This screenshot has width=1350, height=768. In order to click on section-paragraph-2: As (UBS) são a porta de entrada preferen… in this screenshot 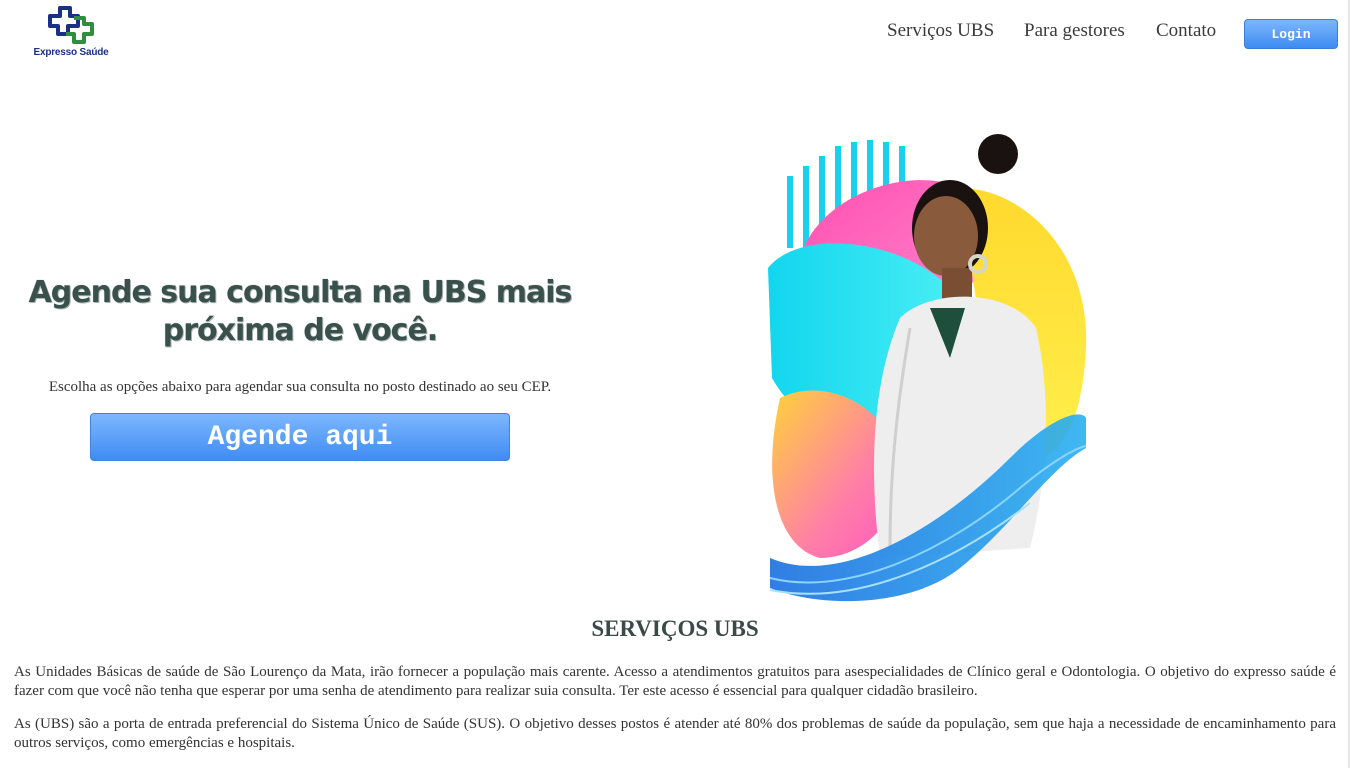, I will do `click(675, 733)`.